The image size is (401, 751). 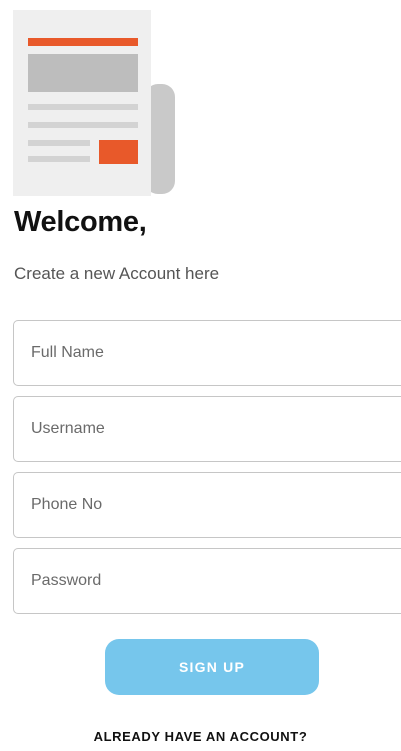 I want to click on username-input, so click(x=207, y=429).